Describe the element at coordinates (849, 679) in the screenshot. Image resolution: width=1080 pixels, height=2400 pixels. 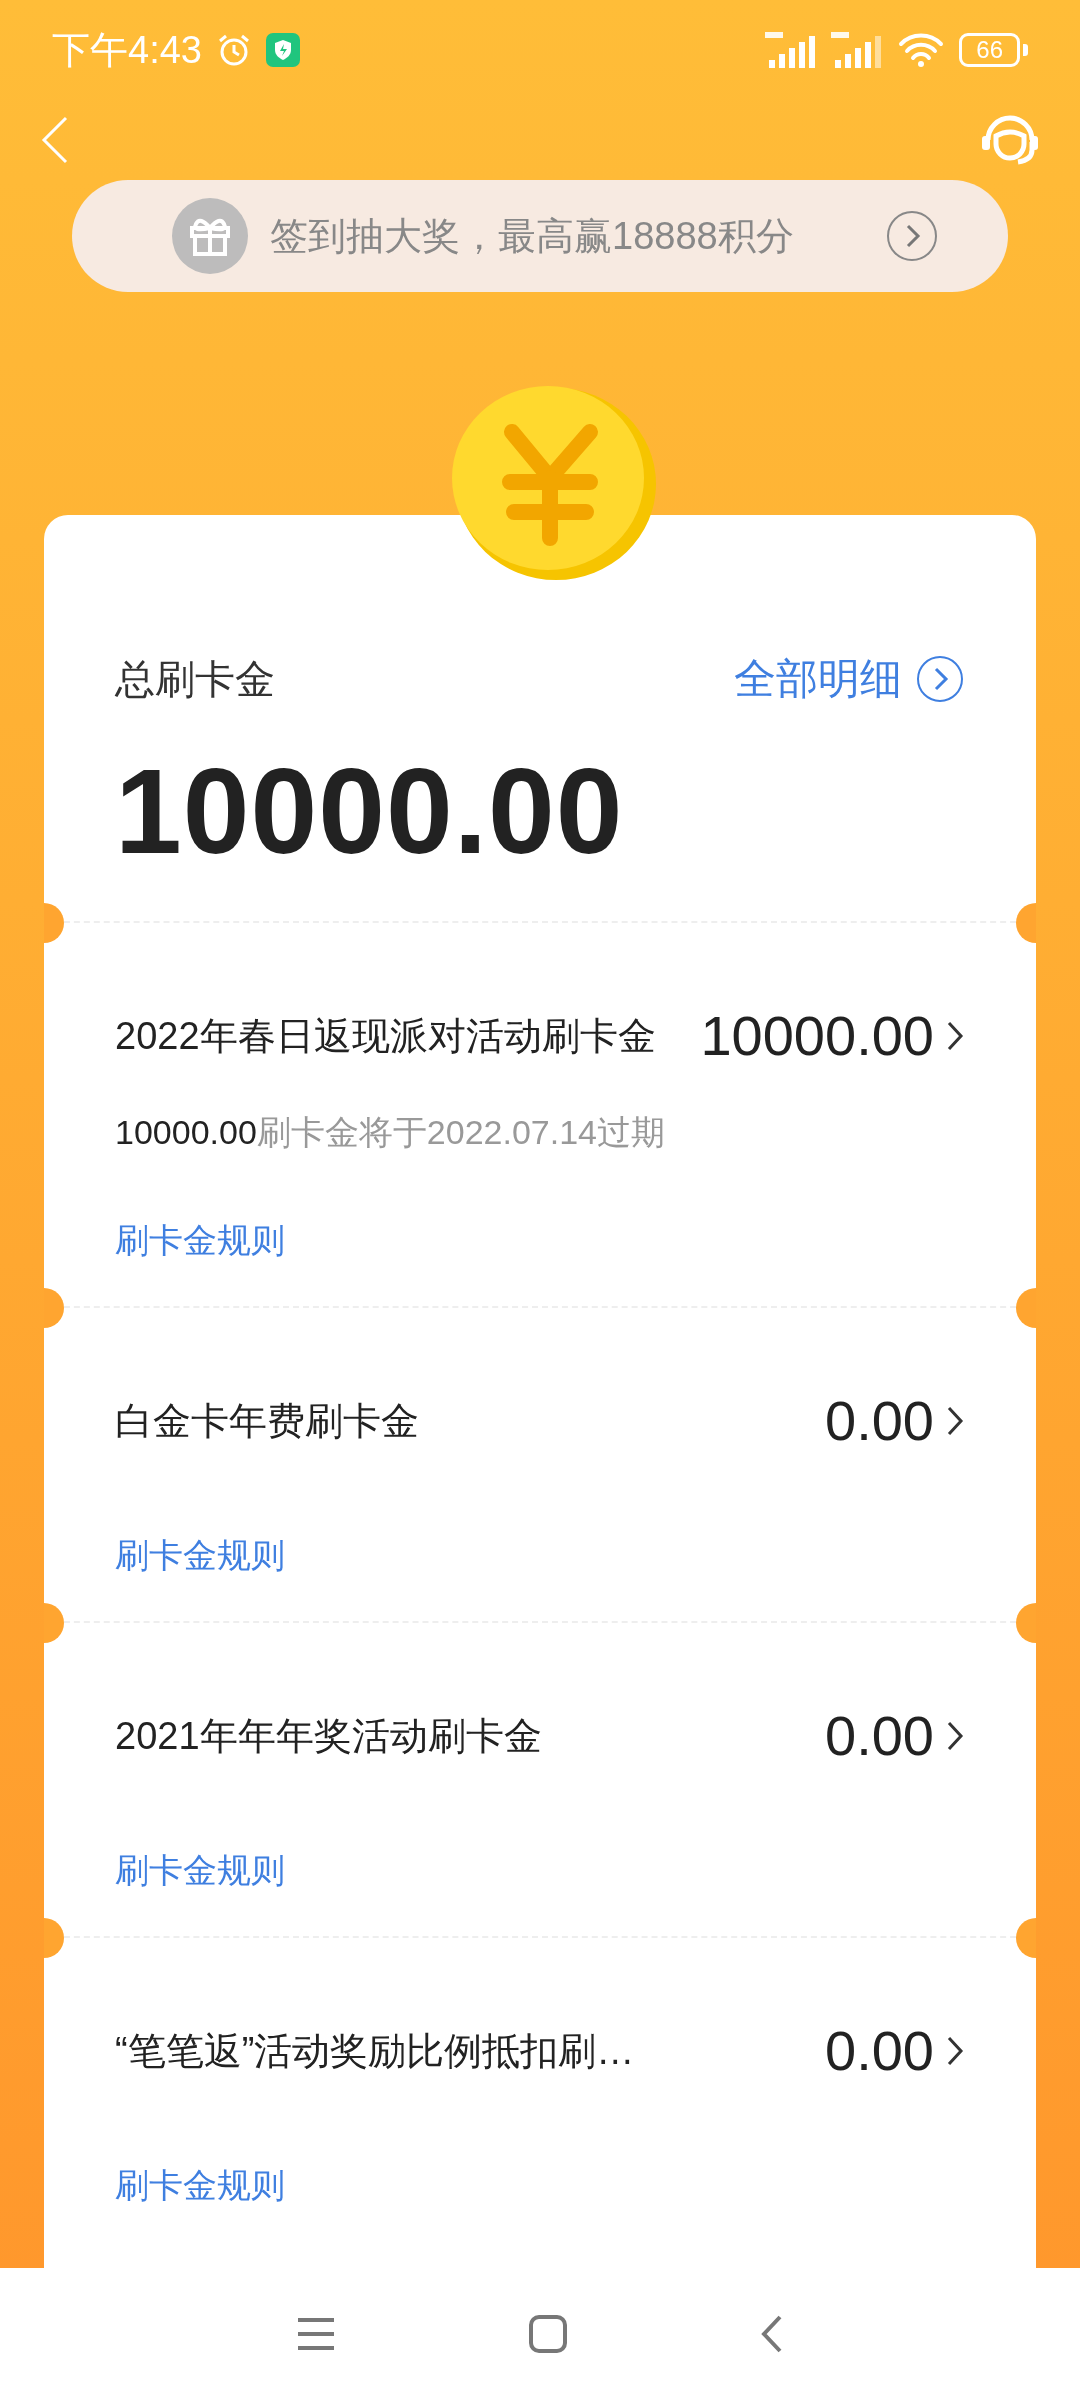
I see `all-details-link: 全部明细` at that location.